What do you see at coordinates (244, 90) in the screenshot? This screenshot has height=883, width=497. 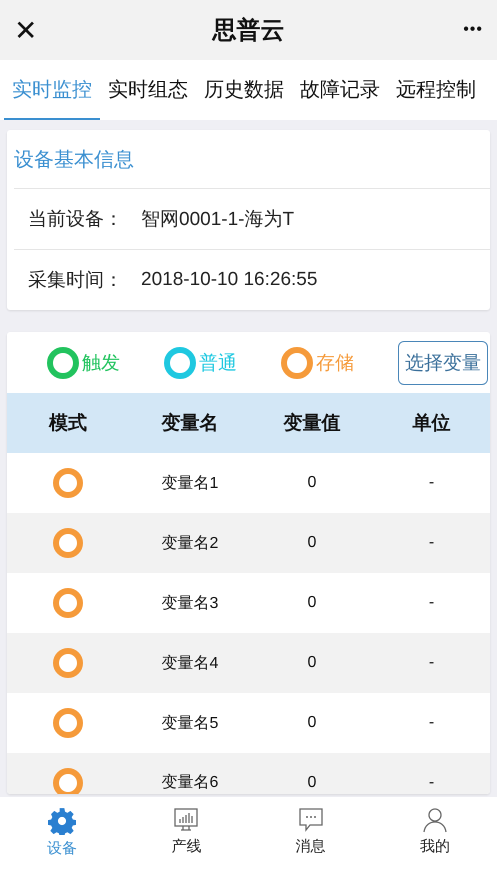 I see `tab: 历史数据` at bounding box center [244, 90].